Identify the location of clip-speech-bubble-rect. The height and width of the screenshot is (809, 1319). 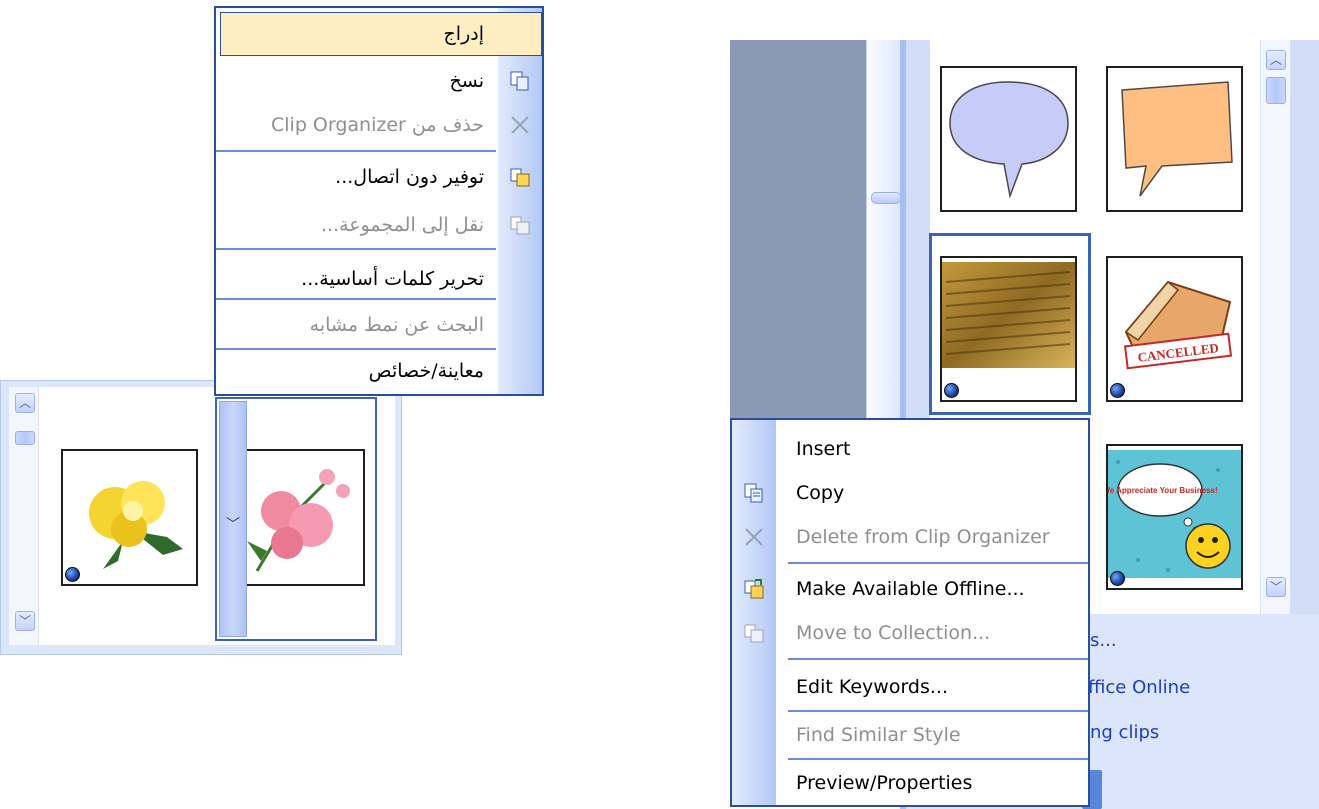
(1174, 139).